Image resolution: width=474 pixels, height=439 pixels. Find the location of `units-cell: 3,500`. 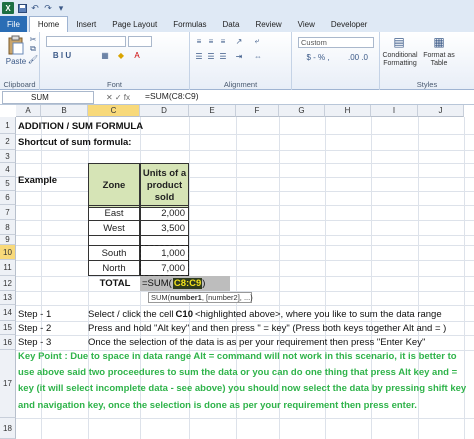

units-cell: 3,500 is located at coordinates (164, 228).